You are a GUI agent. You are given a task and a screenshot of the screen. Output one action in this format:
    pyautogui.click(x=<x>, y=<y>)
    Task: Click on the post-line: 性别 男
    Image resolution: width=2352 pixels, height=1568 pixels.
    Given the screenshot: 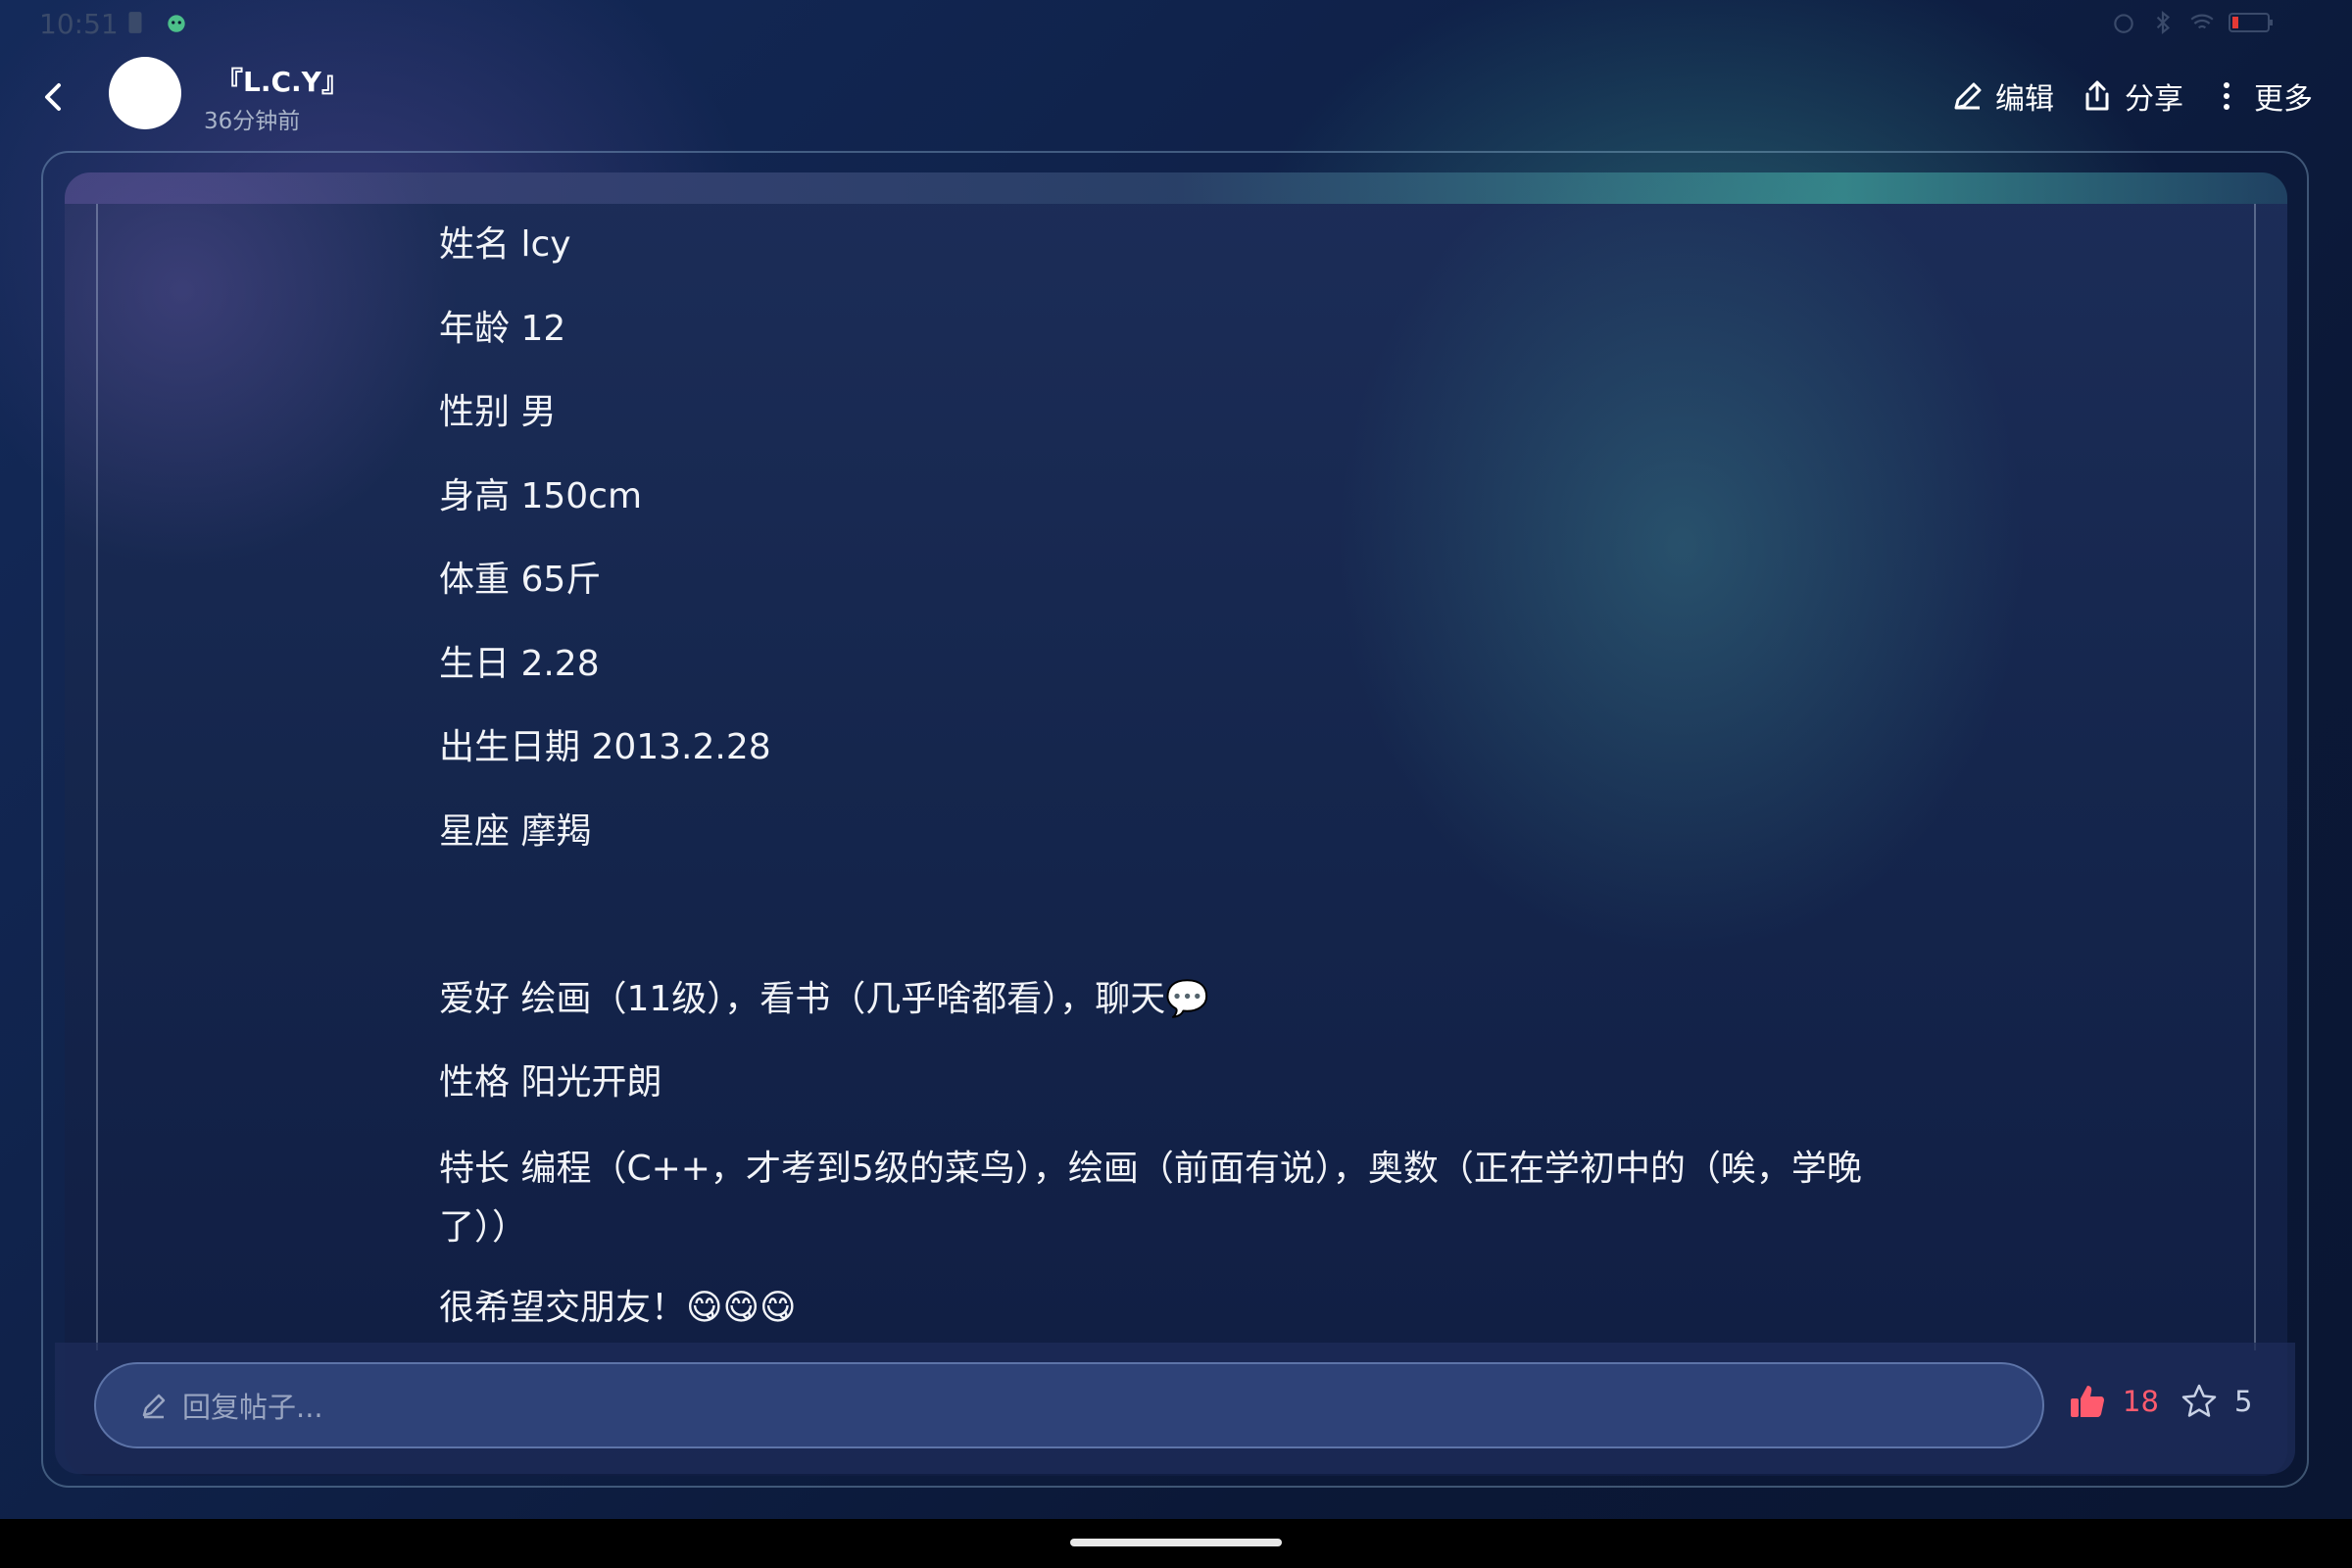 What is the action you would take?
    pyautogui.click(x=498, y=412)
    